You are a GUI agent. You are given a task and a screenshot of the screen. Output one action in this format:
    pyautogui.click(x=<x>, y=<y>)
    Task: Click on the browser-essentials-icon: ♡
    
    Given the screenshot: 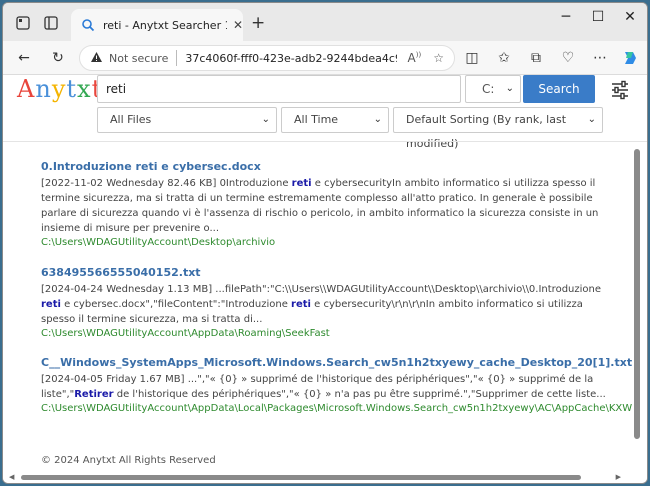 What is the action you would take?
    pyautogui.click(x=568, y=58)
    